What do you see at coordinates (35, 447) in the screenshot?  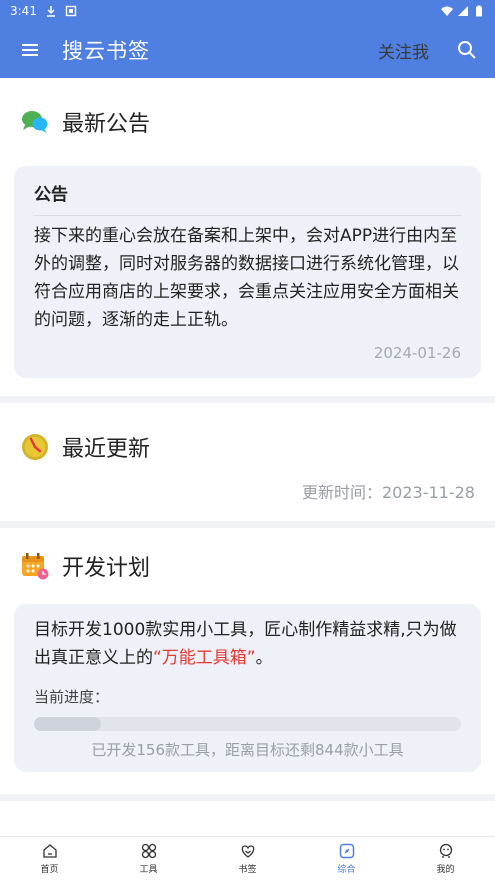 I see `clock-icon` at bounding box center [35, 447].